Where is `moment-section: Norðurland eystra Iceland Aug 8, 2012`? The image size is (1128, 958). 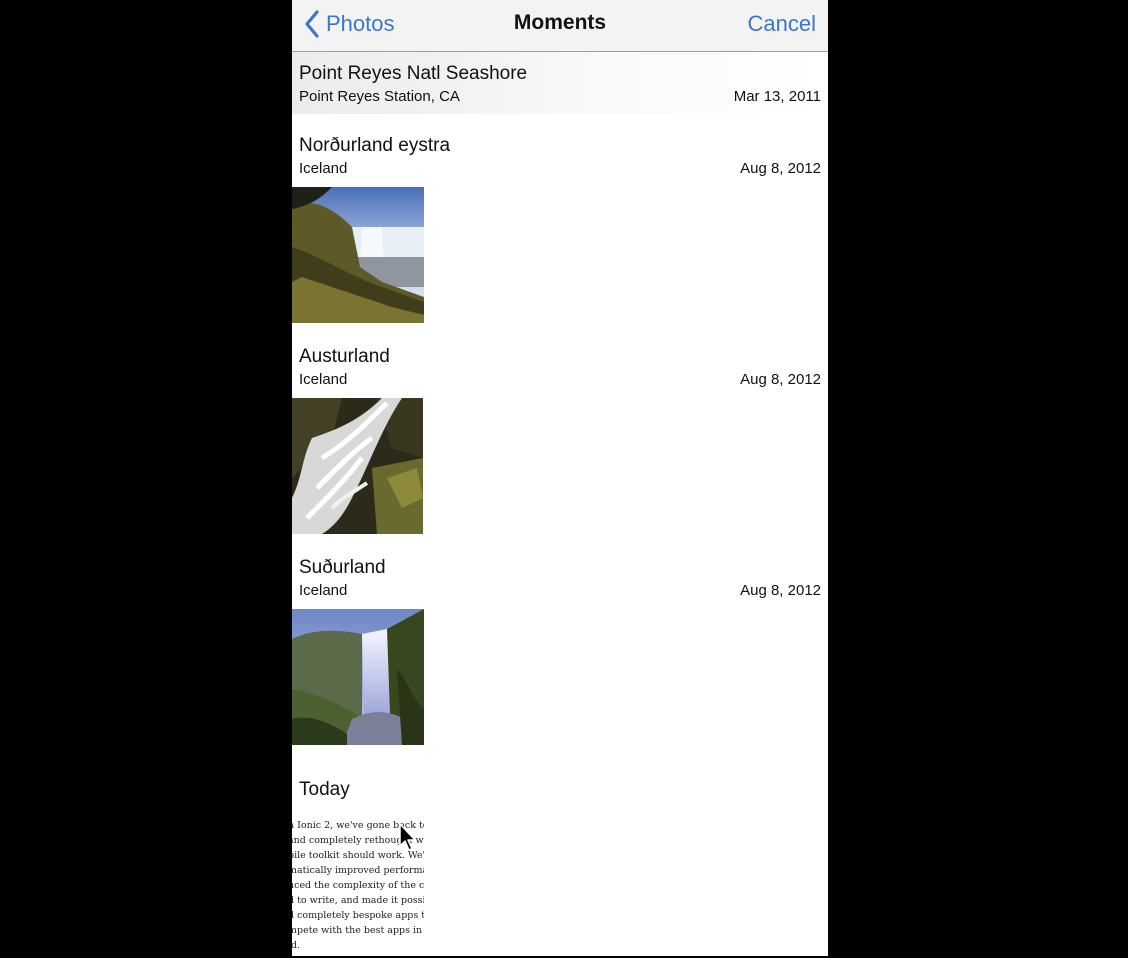
moment-section: Norðurland eystra Iceland Aug 8, 2012 is located at coordinates (560, 155).